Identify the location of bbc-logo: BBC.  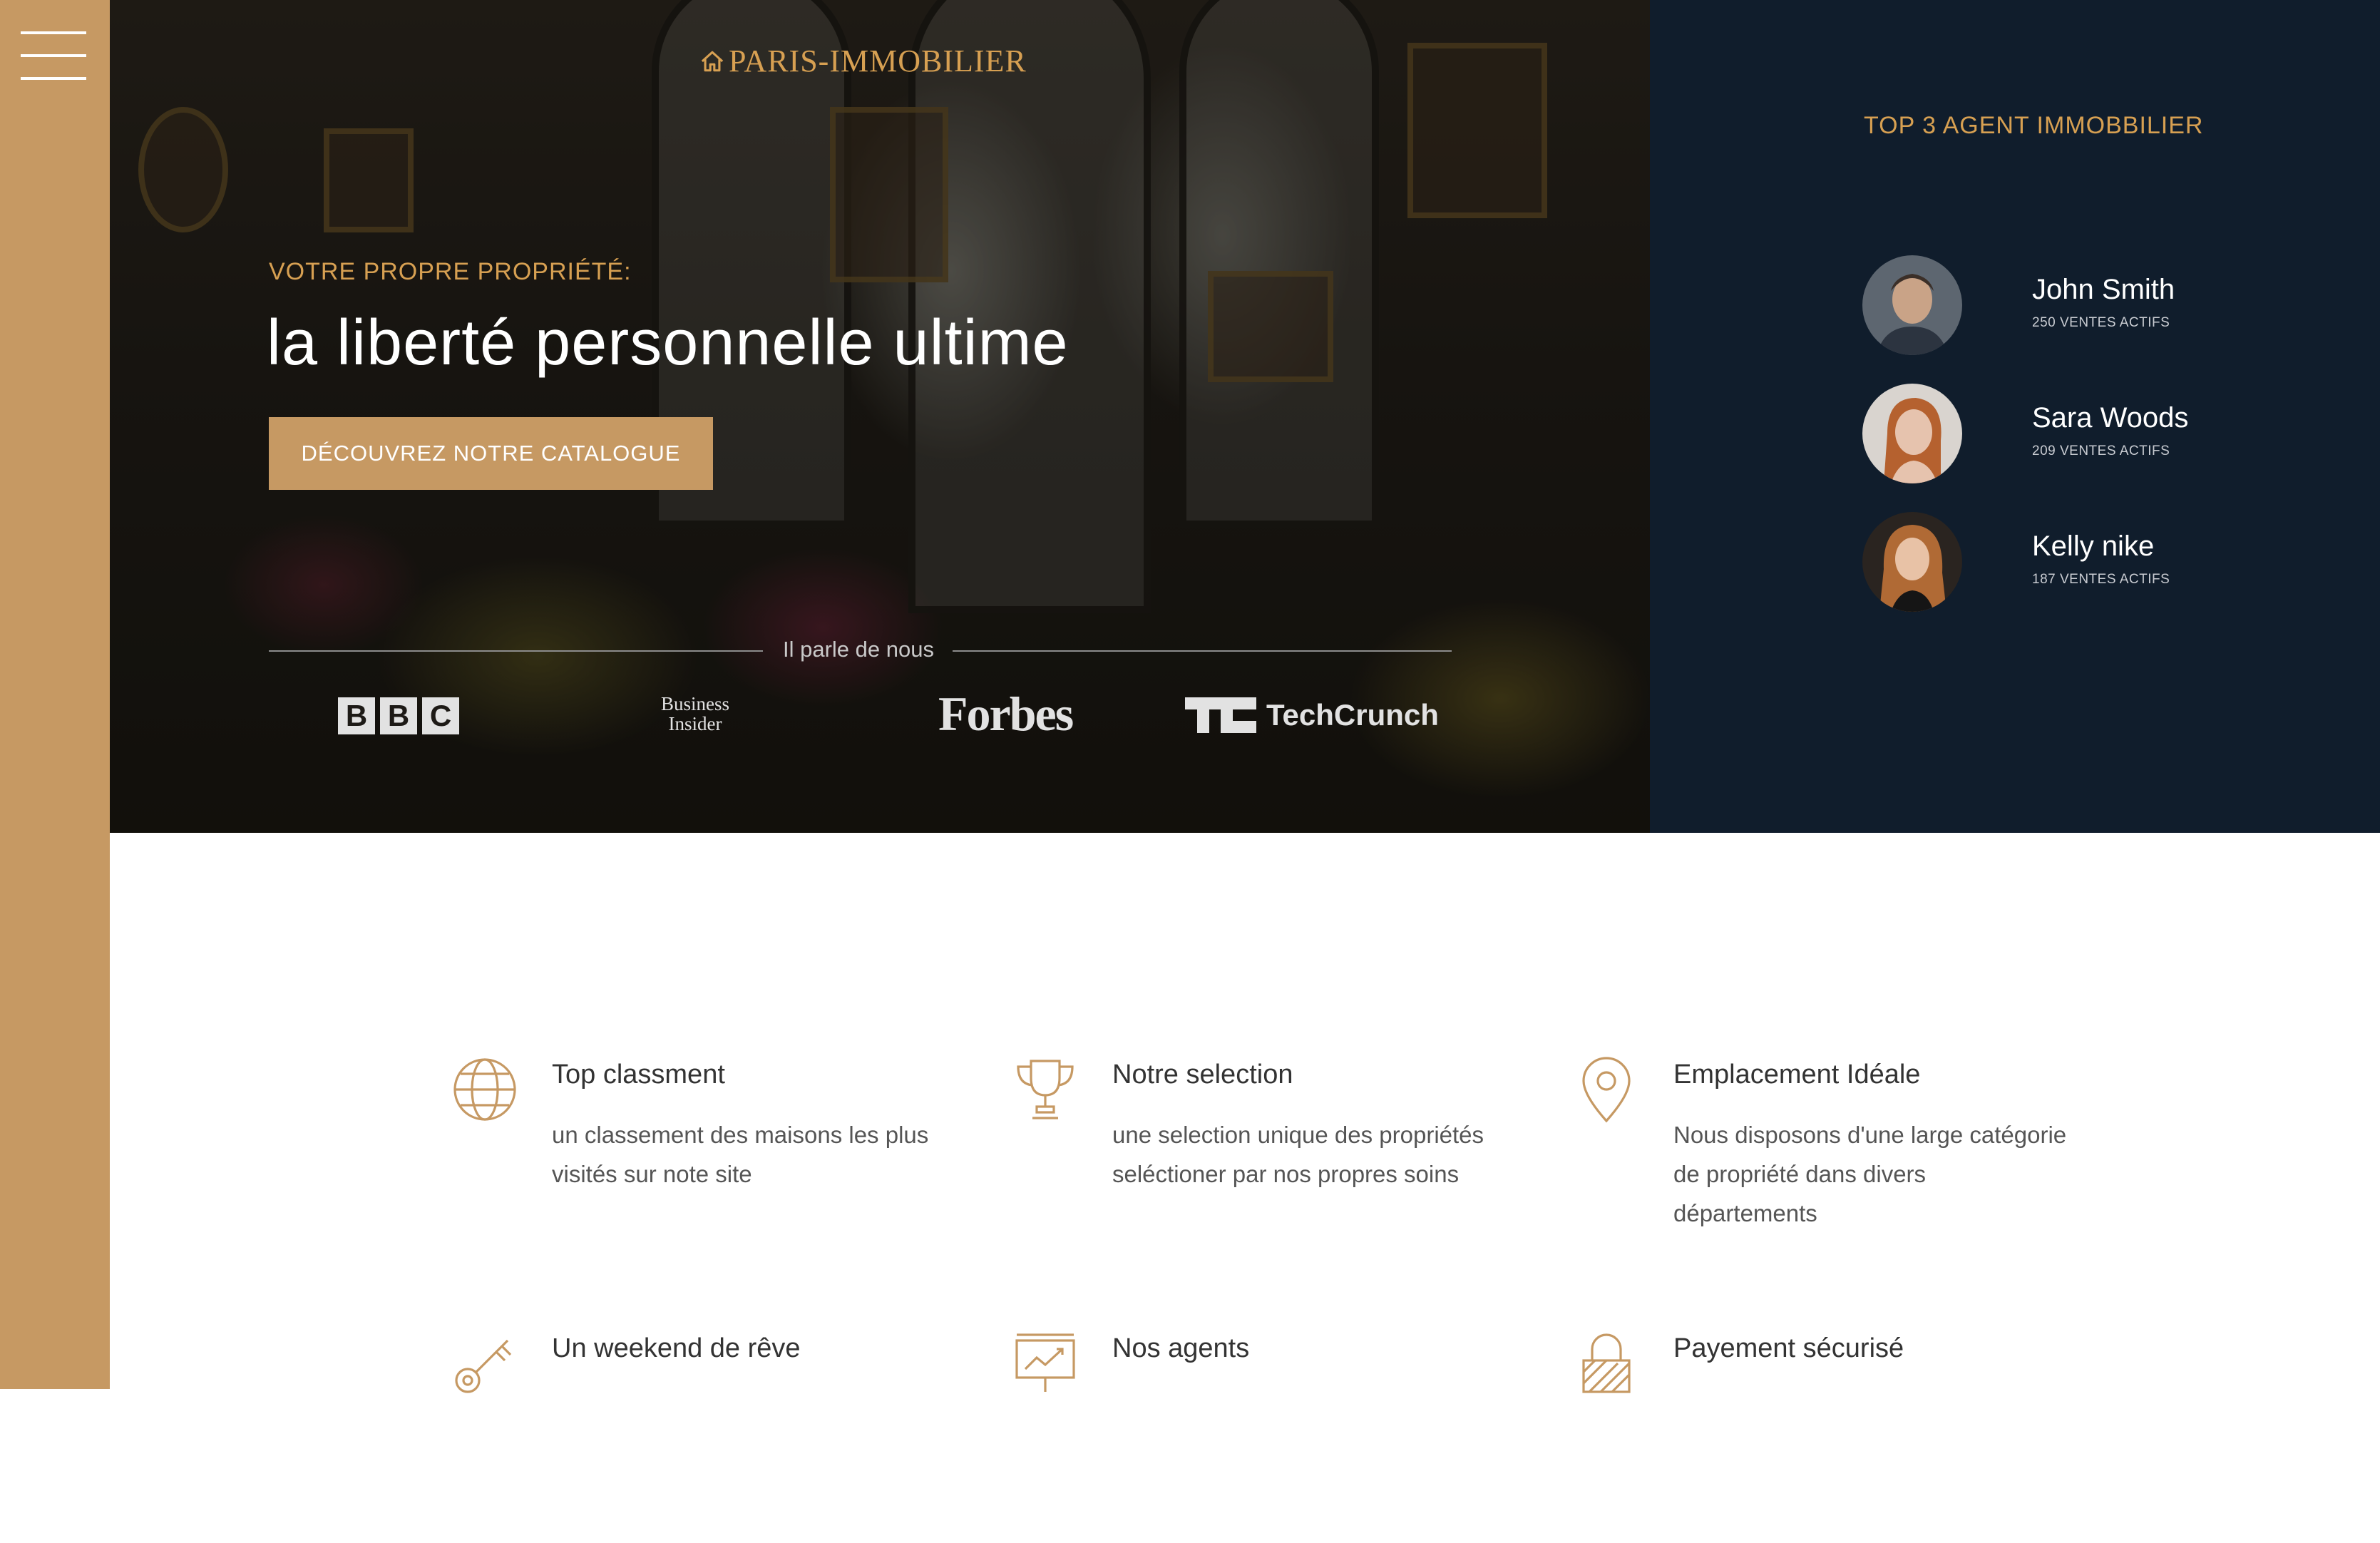
(398, 715).